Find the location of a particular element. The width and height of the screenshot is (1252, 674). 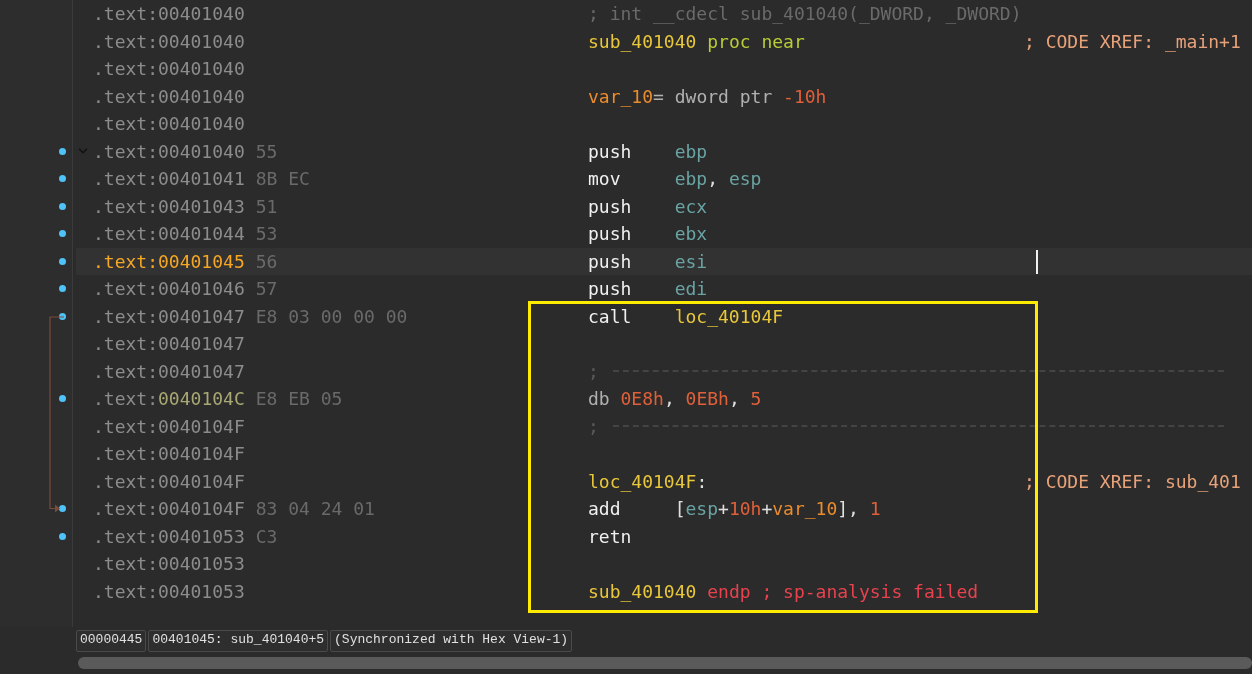

scrollbar-thumb is located at coordinates (665, 663).